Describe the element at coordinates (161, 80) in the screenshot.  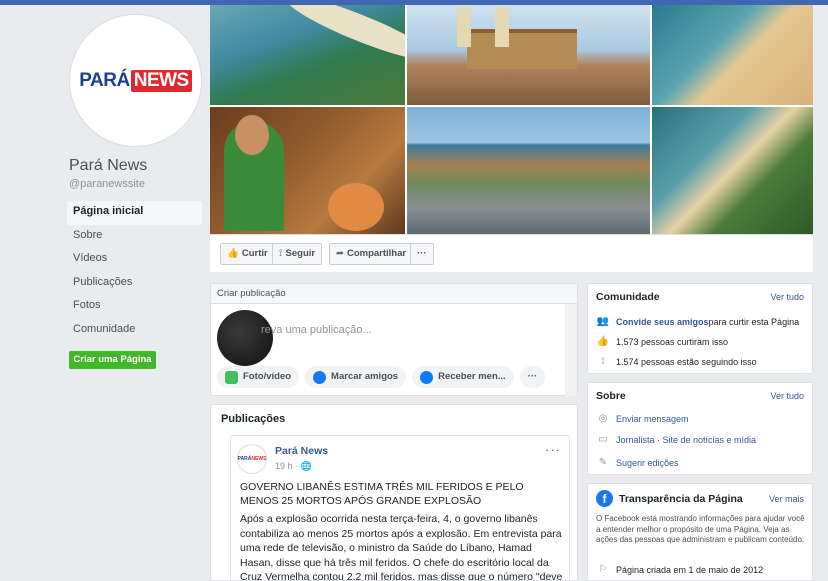
I see `logo-text-news: NEWS` at that location.